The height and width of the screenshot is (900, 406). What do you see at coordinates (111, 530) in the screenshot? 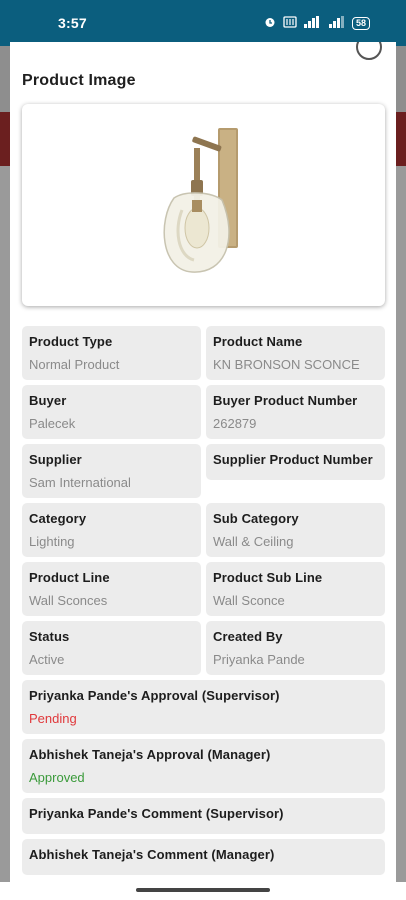
I see `category-field: Category Lighting` at bounding box center [111, 530].